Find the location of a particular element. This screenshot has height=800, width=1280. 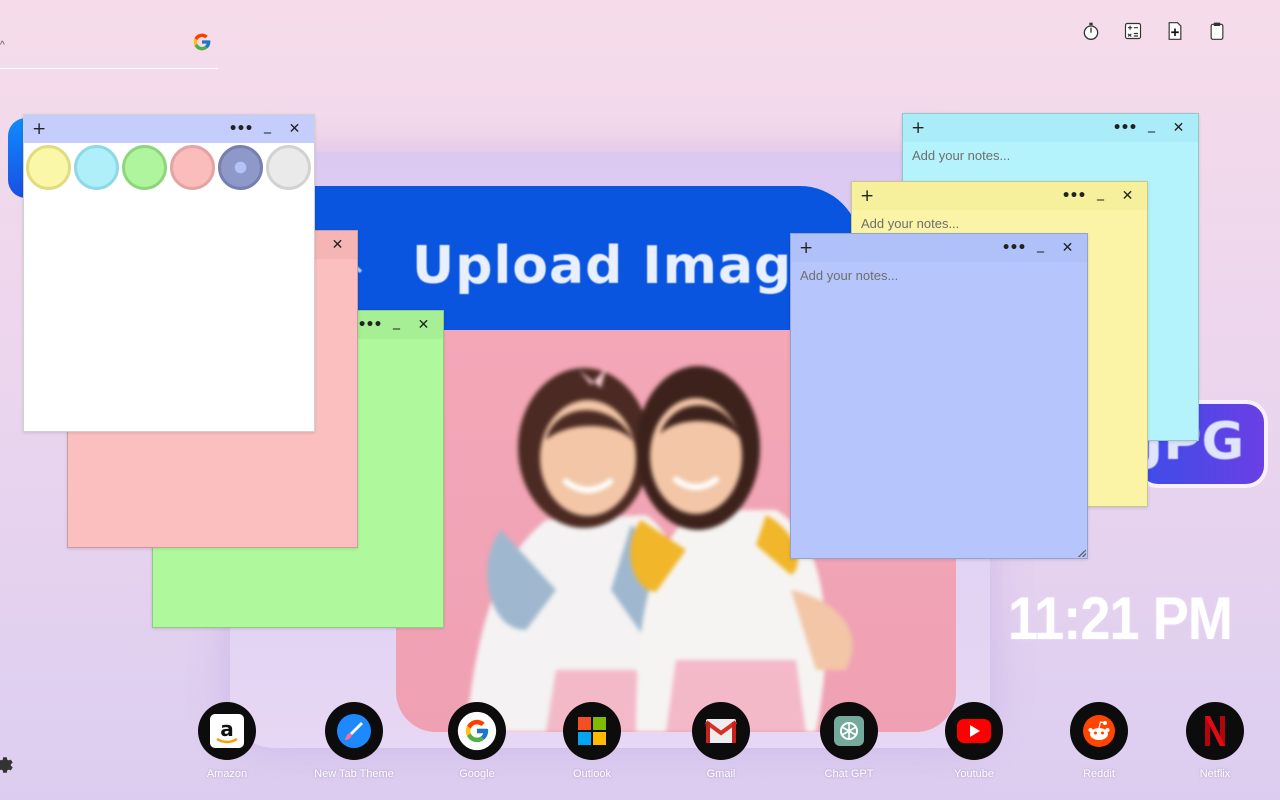

timer-button is located at coordinates (1091, 31).